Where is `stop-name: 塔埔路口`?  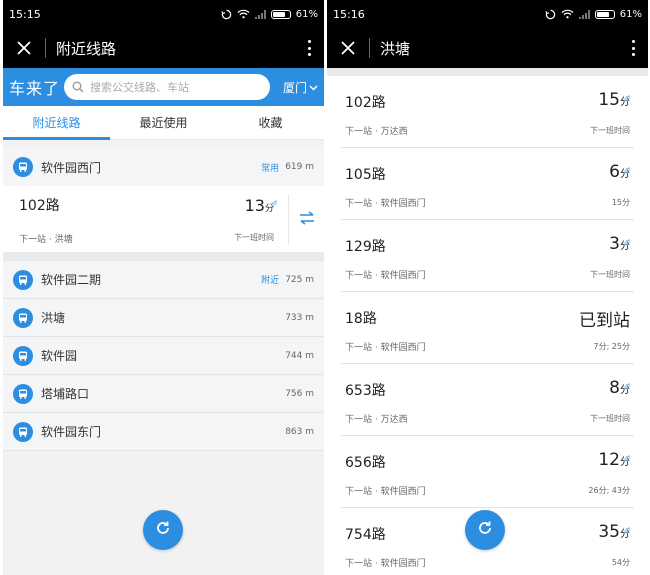
stop-name: 塔埔路口 is located at coordinates (65, 394).